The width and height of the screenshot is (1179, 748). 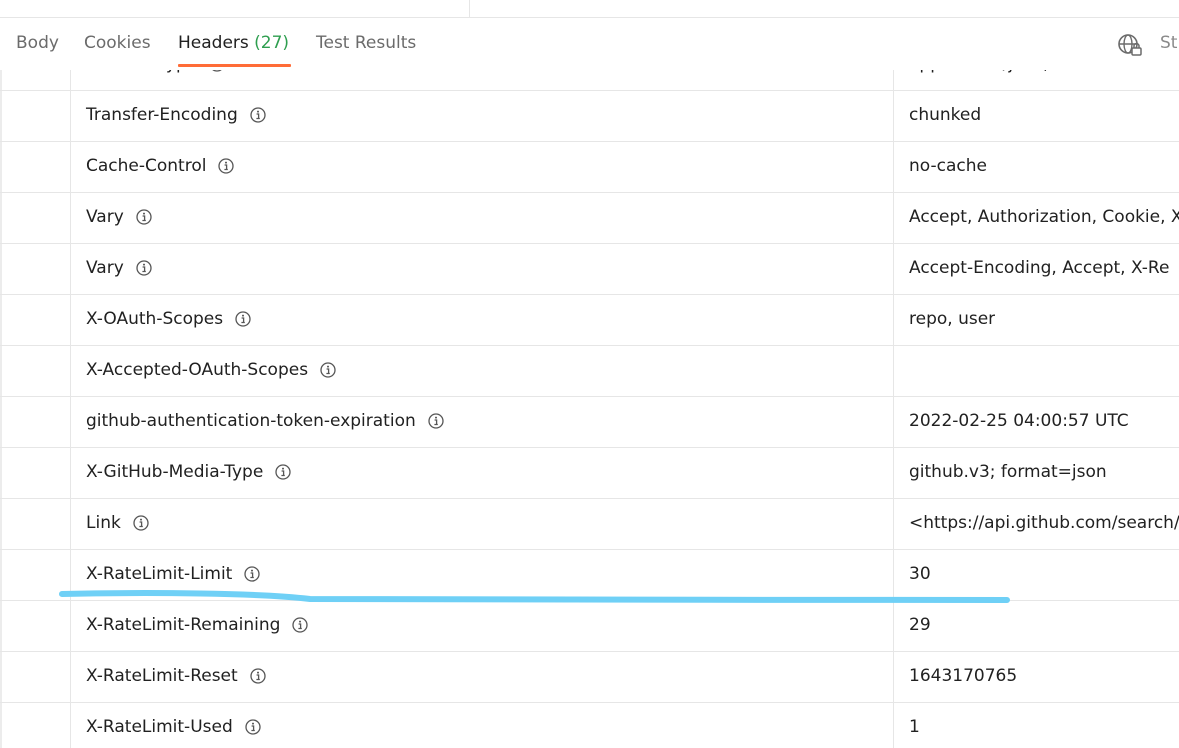 What do you see at coordinates (1130, 45) in the screenshot?
I see `globe-lock-icon` at bounding box center [1130, 45].